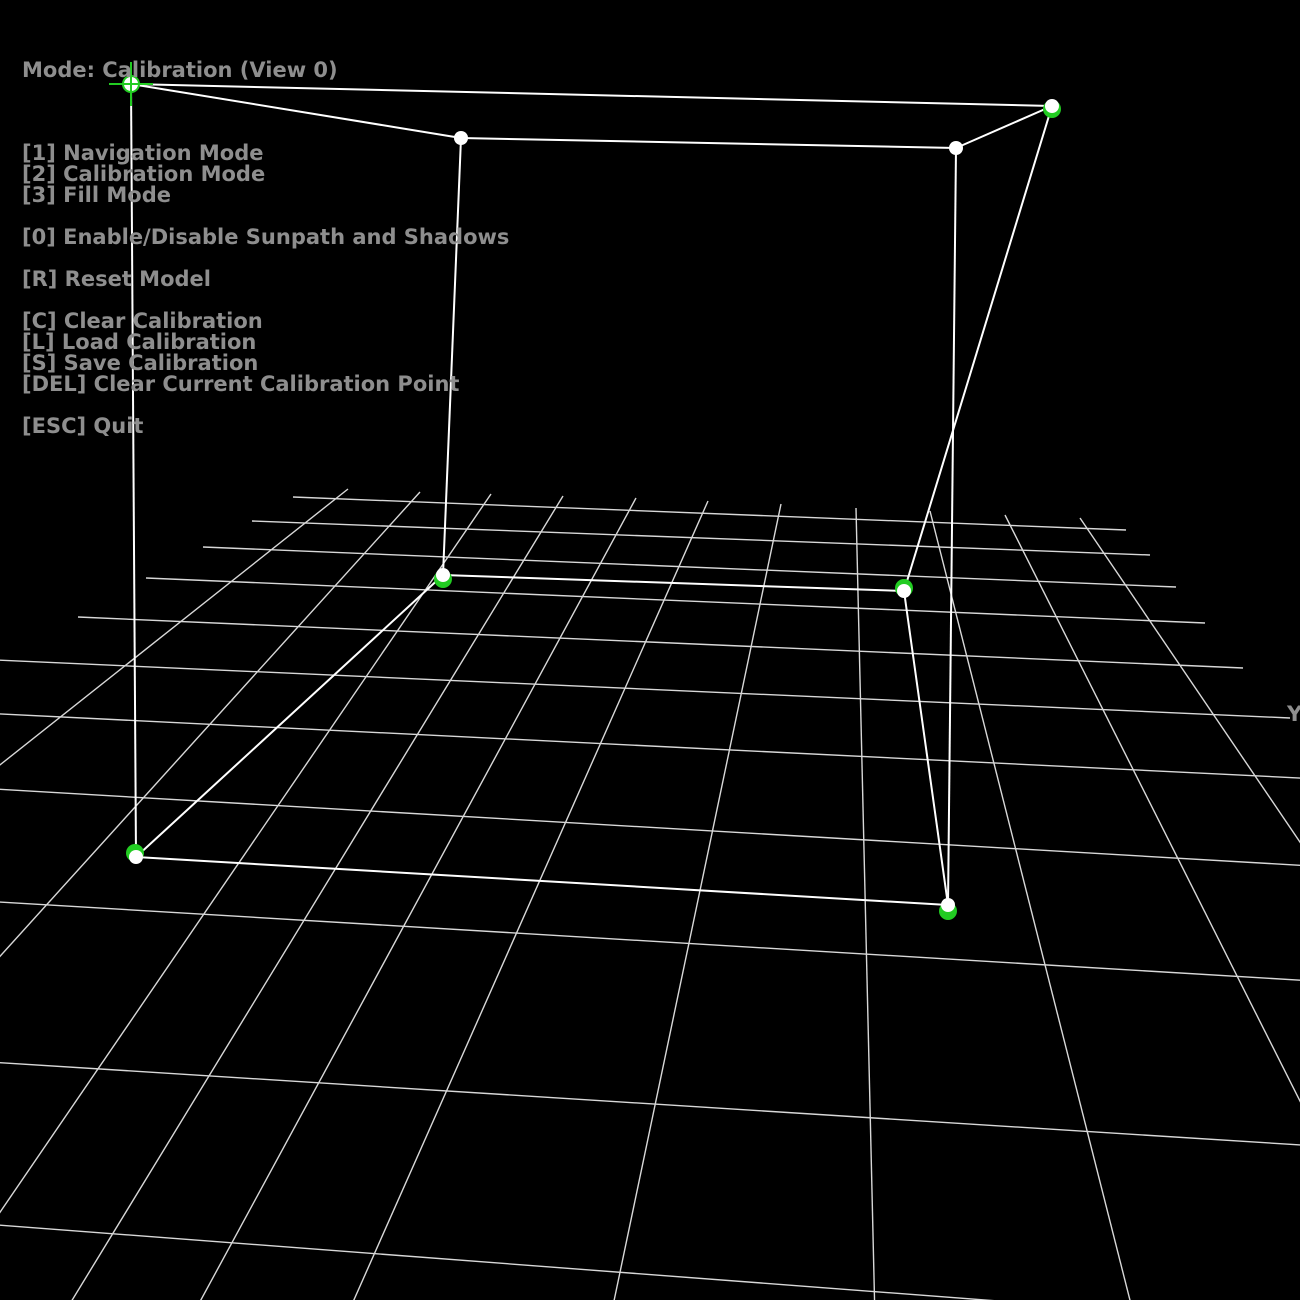 This screenshot has width=1300, height=1300. I want to click on menu-toggle-sunpath: [0] Enable/Disable Sunpath and Shadows, so click(265, 237).